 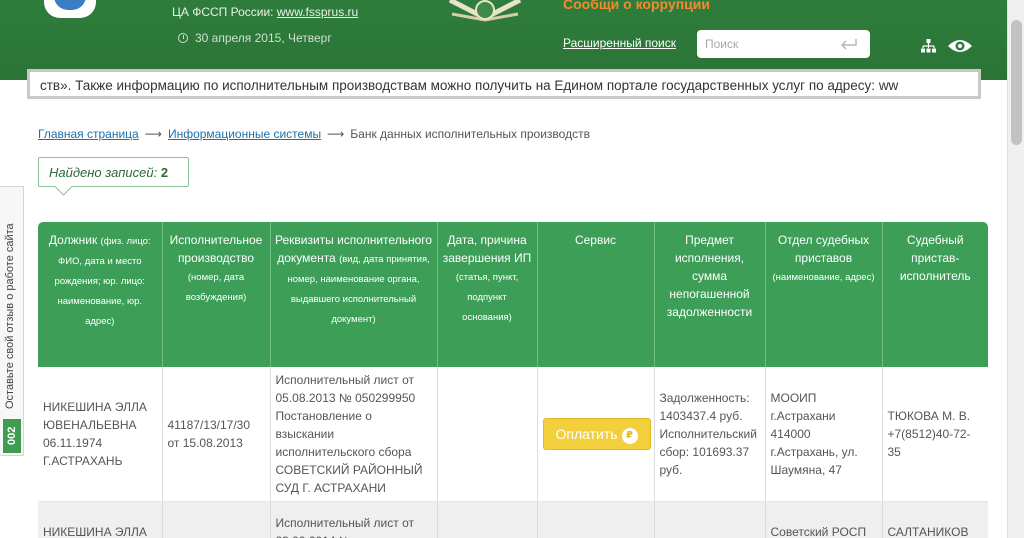 What do you see at coordinates (164, 172) in the screenshot?
I see `found-records-count: 2` at bounding box center [164, 172].